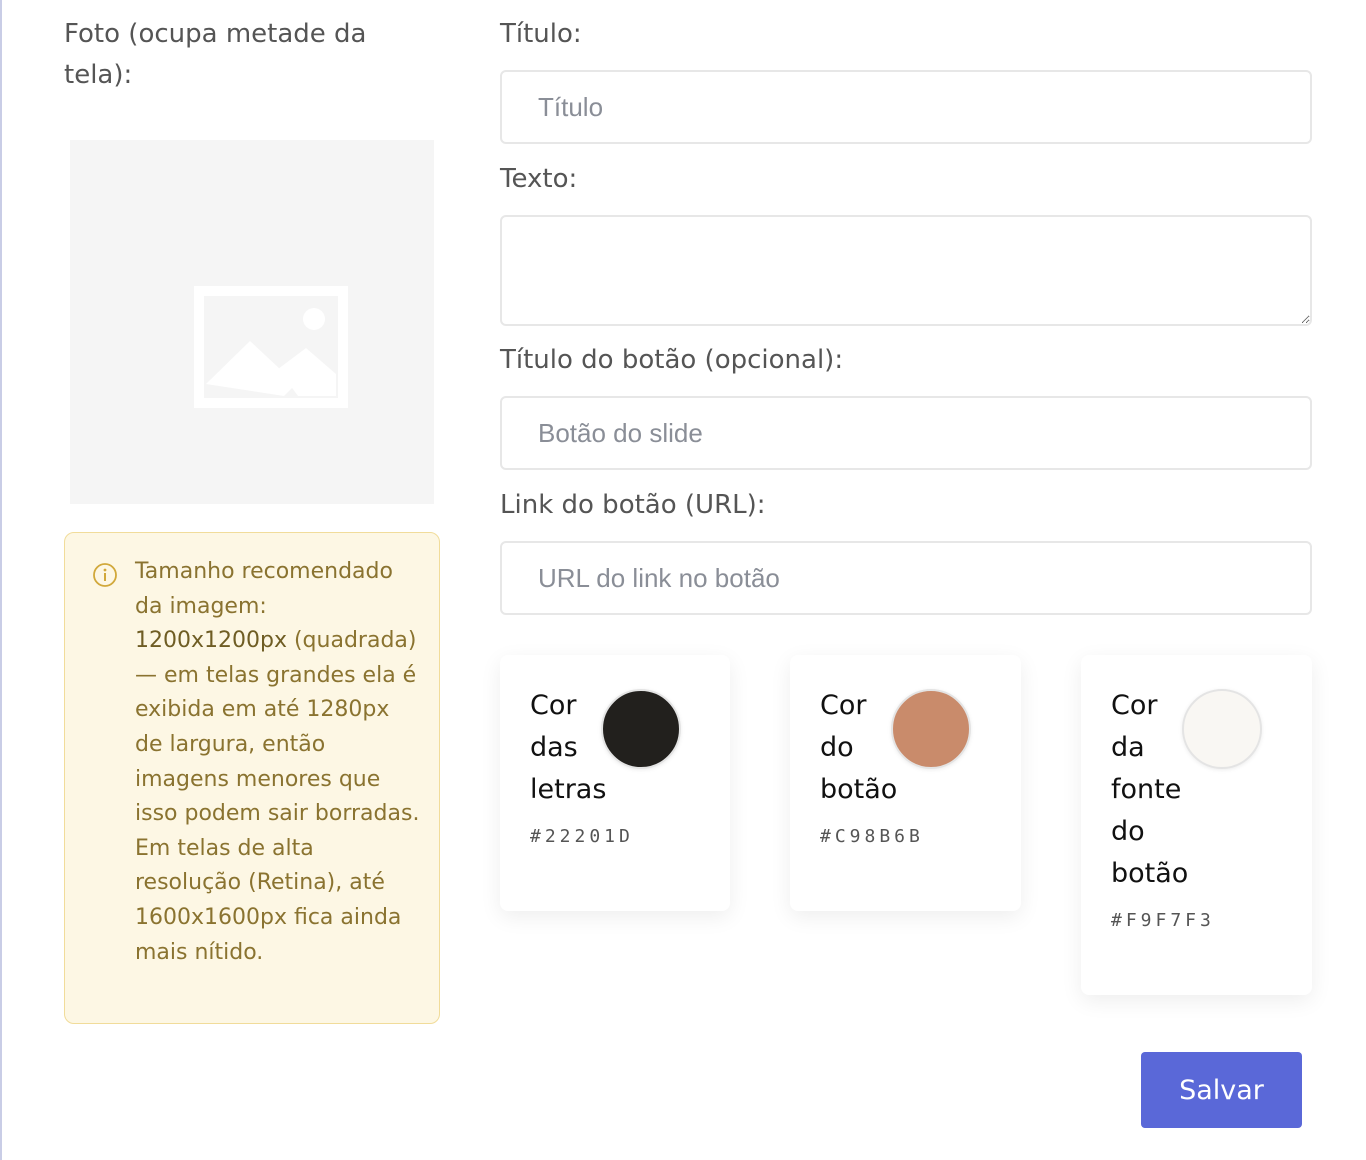 The width and height of the screenshot is (1366, 1160). What do you see at coordinates (859, 747) in the screenshot?
I see `color-card-label: Cor do botão` at bounding box center [859, 747].